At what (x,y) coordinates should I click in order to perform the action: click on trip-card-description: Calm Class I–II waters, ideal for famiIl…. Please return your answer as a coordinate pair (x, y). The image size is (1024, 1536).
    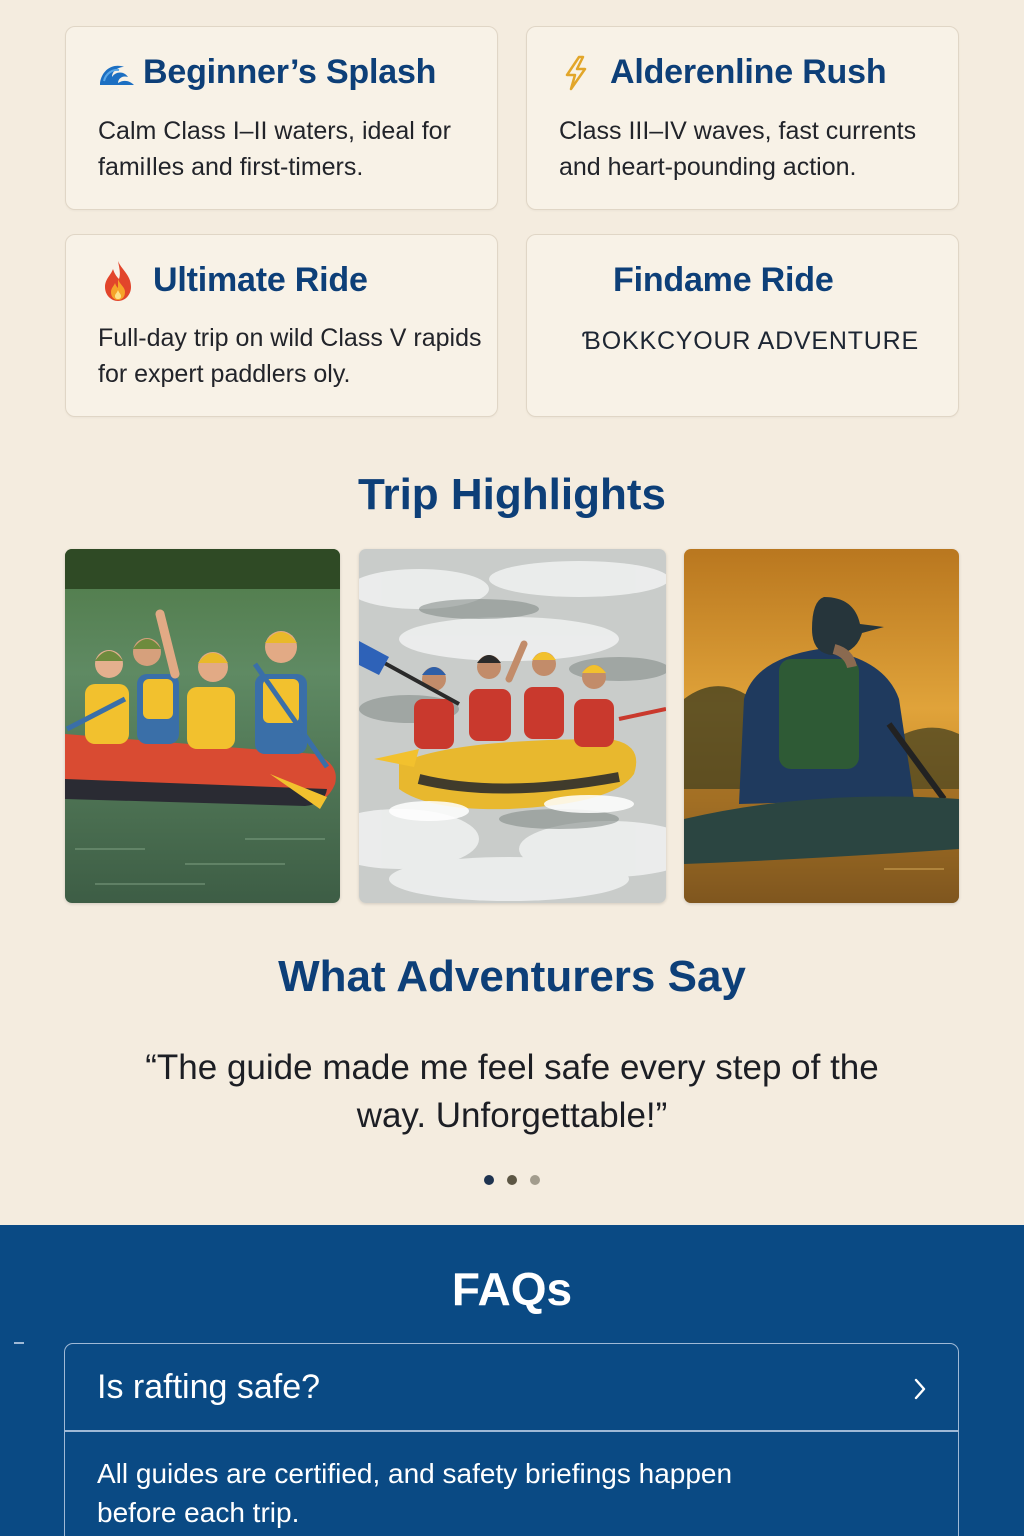
    Looking at the image, I should click on (274, 149).